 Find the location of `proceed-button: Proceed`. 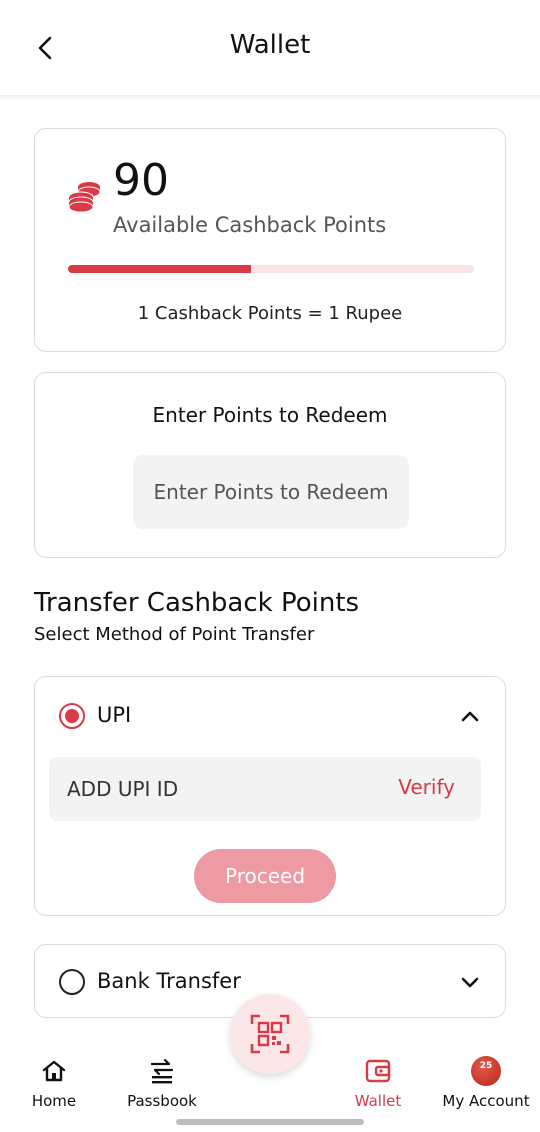

proceed-button: Proceed is located at coordinates (265, 876).